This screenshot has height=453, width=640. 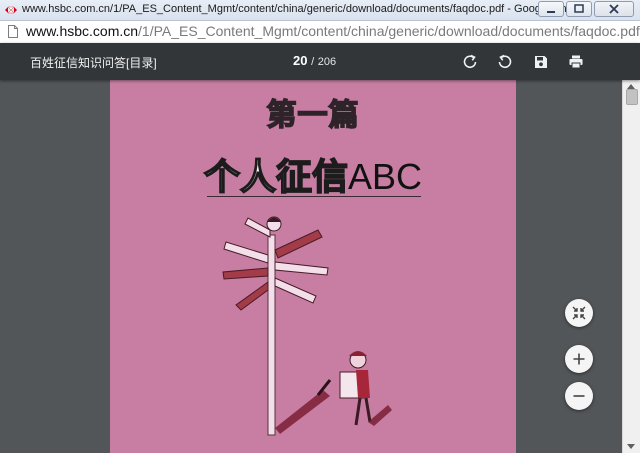 I want to click on zoom-out-icon, so click(x=579, y=396).